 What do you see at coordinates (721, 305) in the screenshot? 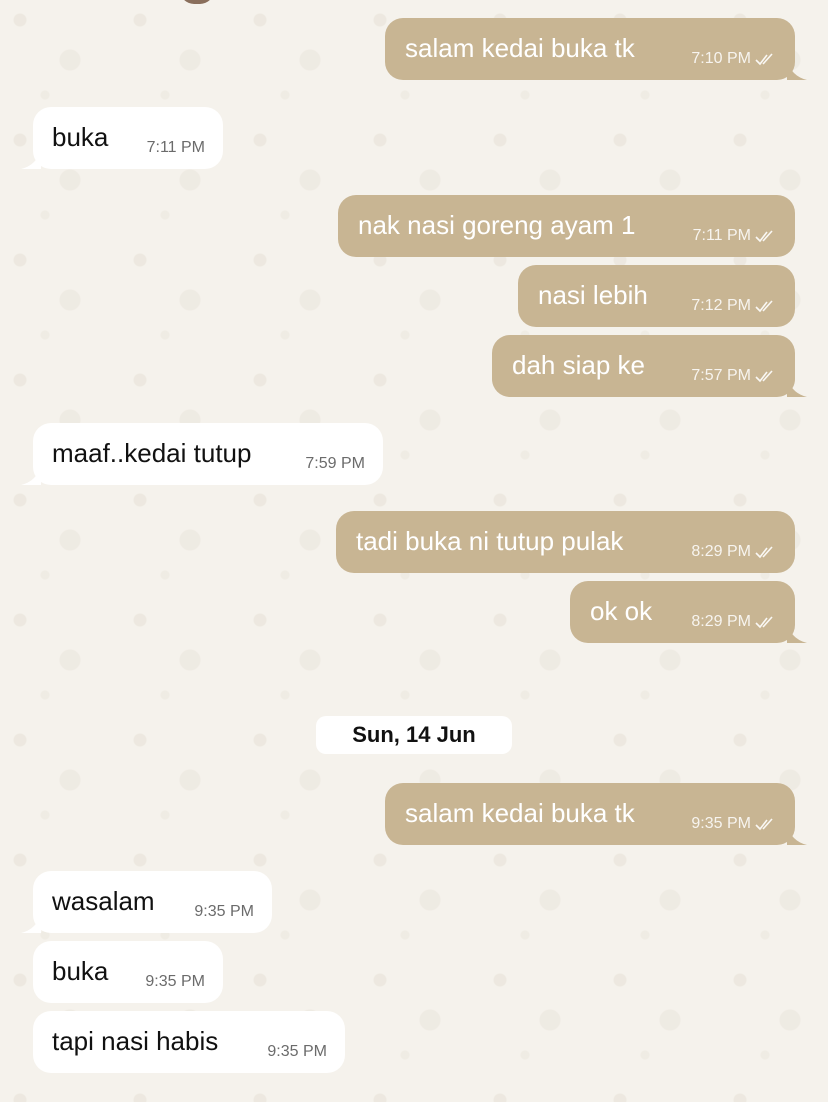
I see `message-time: 7:12 PM` at bounding box center [721, 305].